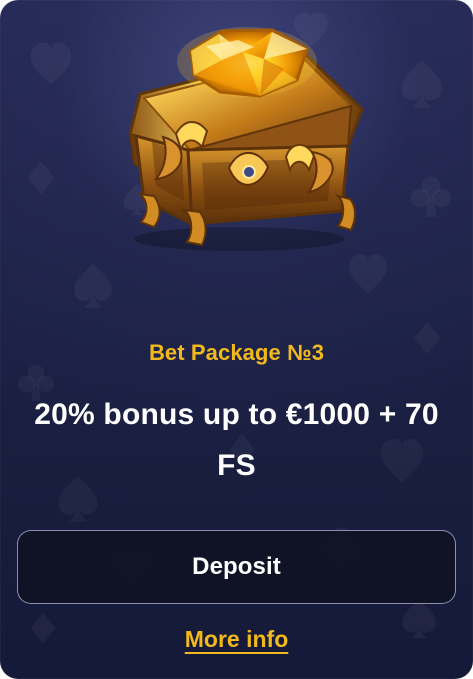 This screenshot has width=473, height=679. What do you see at coordinates (236, 352) in the screenshot?
I see `package-title: Bet Package №3` at bounding box center [236, 352].